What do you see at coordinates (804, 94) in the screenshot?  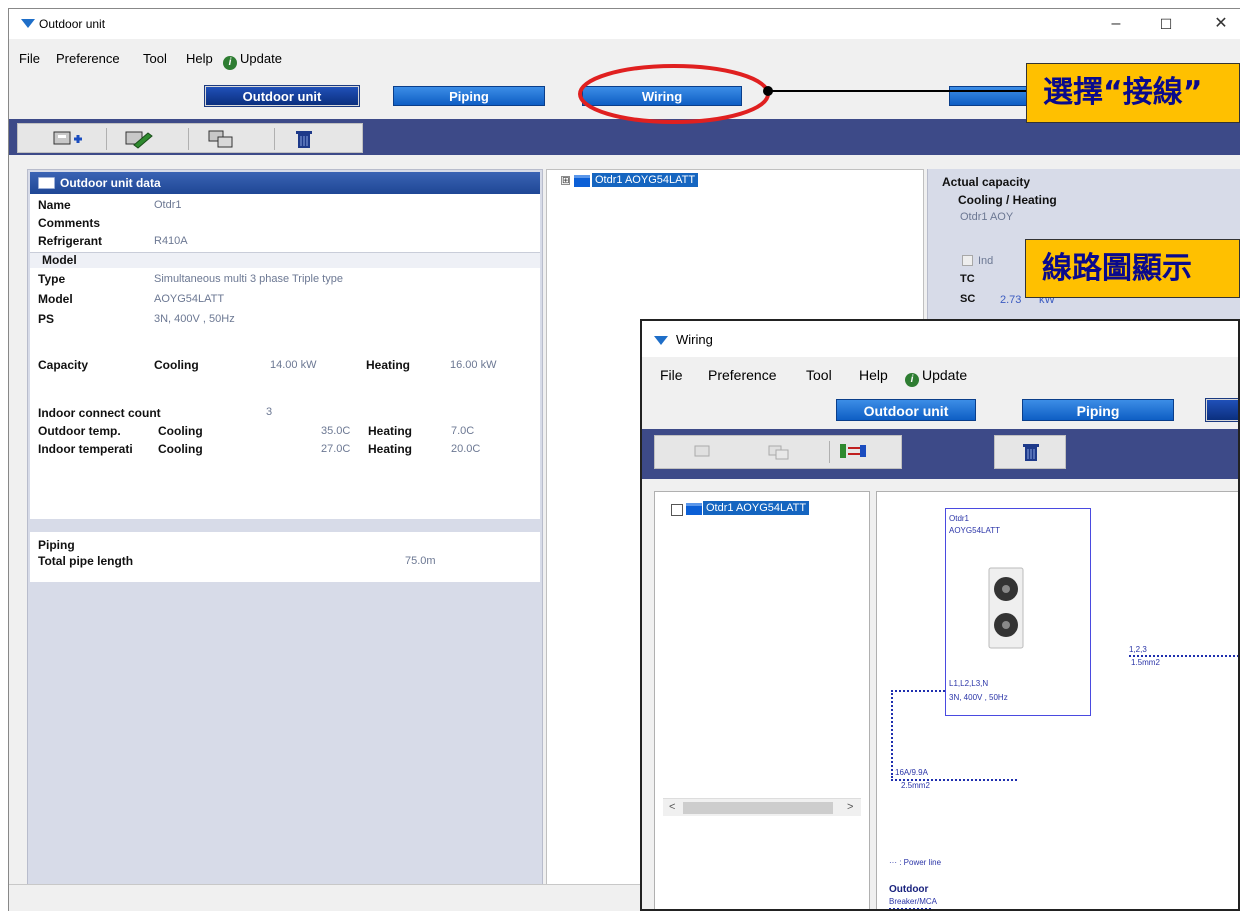 I see `annotation-overlay` at bounding box center [804, 94].